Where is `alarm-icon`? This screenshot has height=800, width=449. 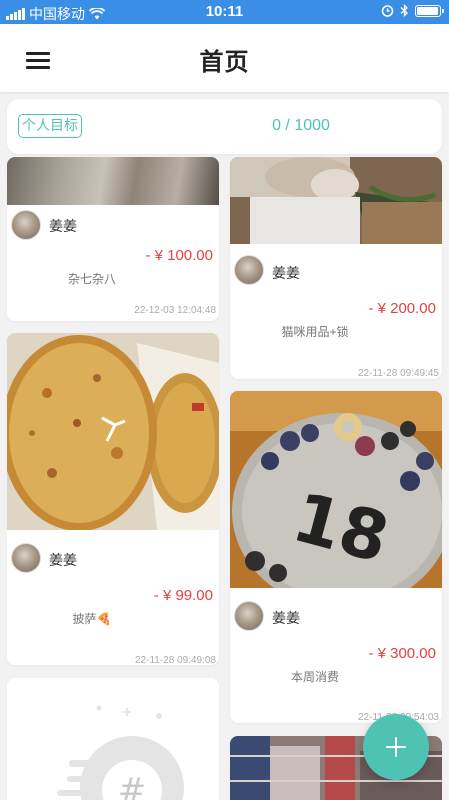
alarm-icon is located at coordinates (387, 11).